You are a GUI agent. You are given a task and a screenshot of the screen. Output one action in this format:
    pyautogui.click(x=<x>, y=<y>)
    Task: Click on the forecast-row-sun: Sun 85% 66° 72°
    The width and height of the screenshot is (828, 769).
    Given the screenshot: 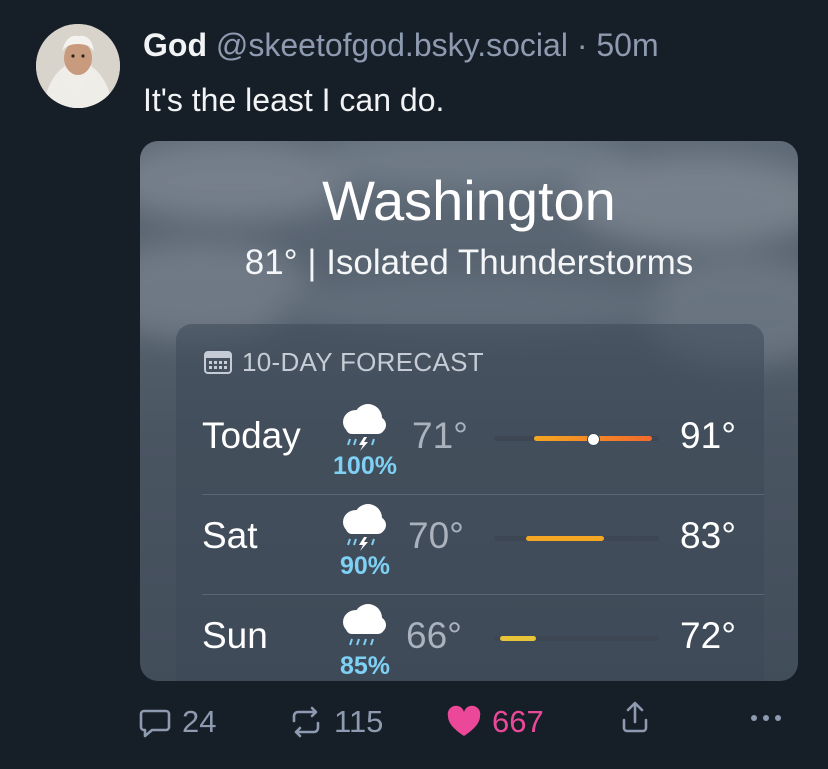 What is the action you would take?
    pyautogui.click(x=470, y=637)
    